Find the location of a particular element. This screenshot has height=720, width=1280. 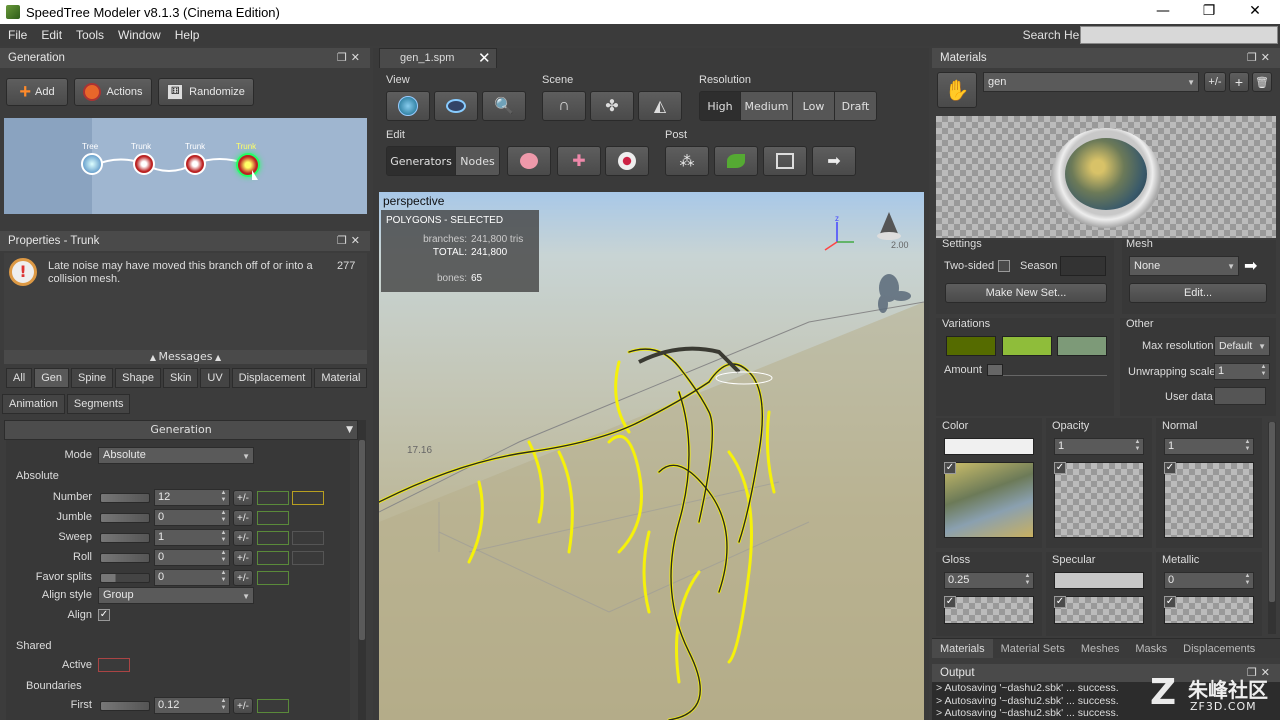

node-graph: Tree Trunk Trunk Trunk is located at coordinates (185, 166).